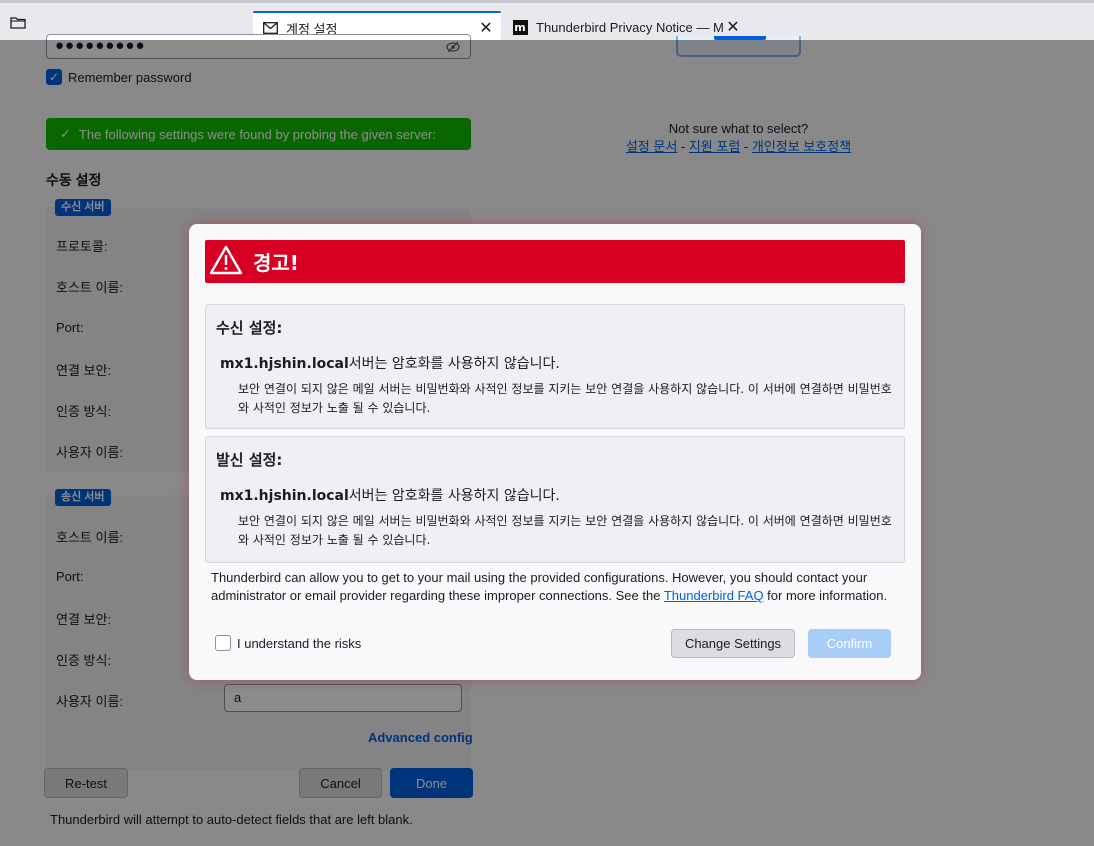 This screenshot has height=846, width=1094. I want to click on understand-risks-checkbox: I understand the risks, so click(288, 643).